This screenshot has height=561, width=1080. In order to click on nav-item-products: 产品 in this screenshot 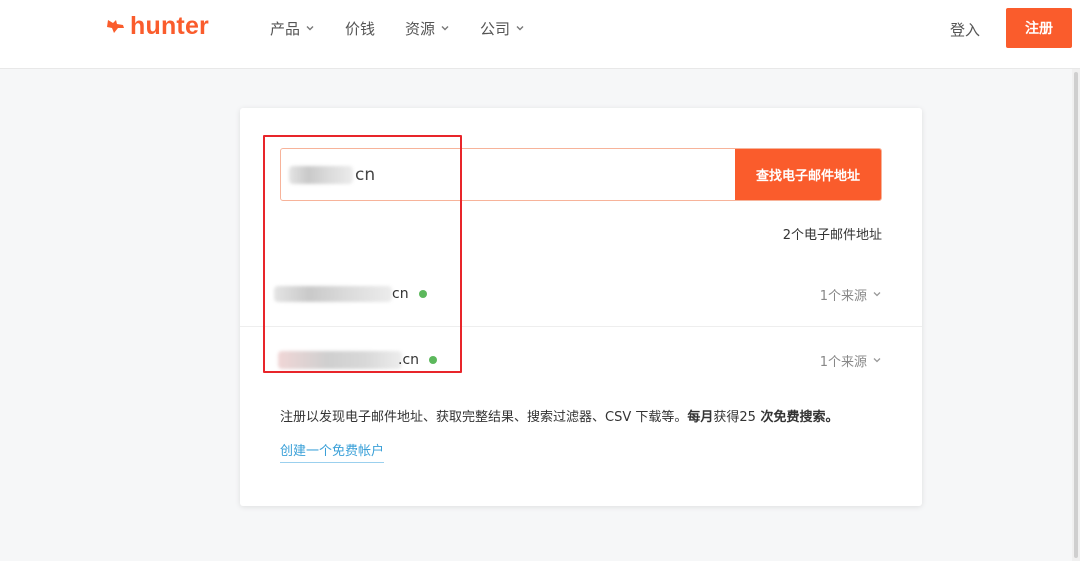, I will do `click(292, 28)`.